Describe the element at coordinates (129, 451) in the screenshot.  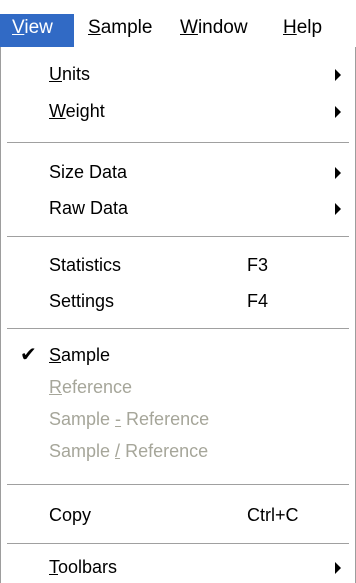
I see `menu-item-sample-divide-reference-label: Sample / Reference` at that location.